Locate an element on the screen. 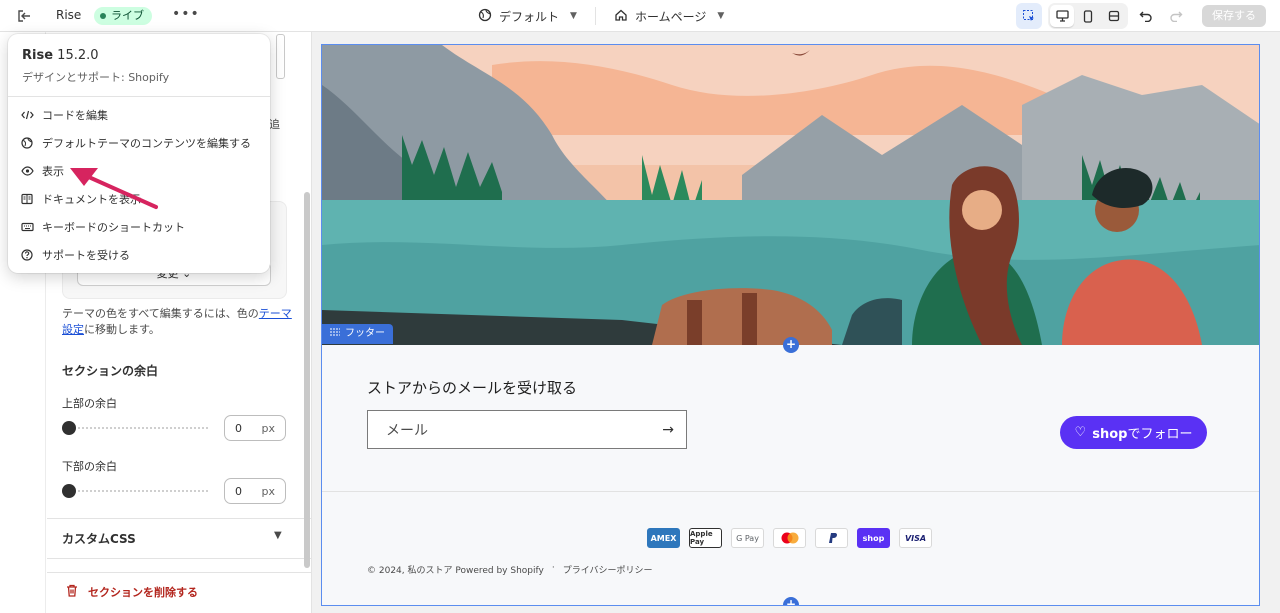  panel-scroll-thumb-upper is located at coordinates (280, 56).